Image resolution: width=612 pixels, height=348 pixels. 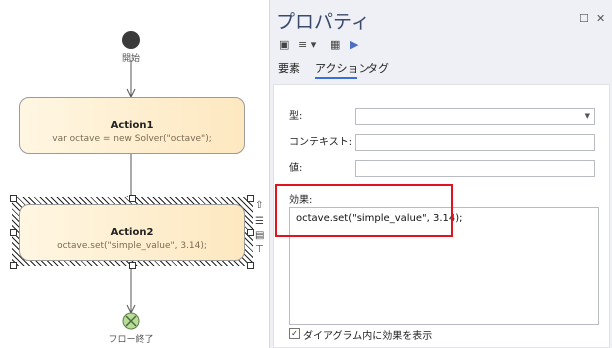 I want to click on type-dropdown: ▼, so click(x=475, y=116).